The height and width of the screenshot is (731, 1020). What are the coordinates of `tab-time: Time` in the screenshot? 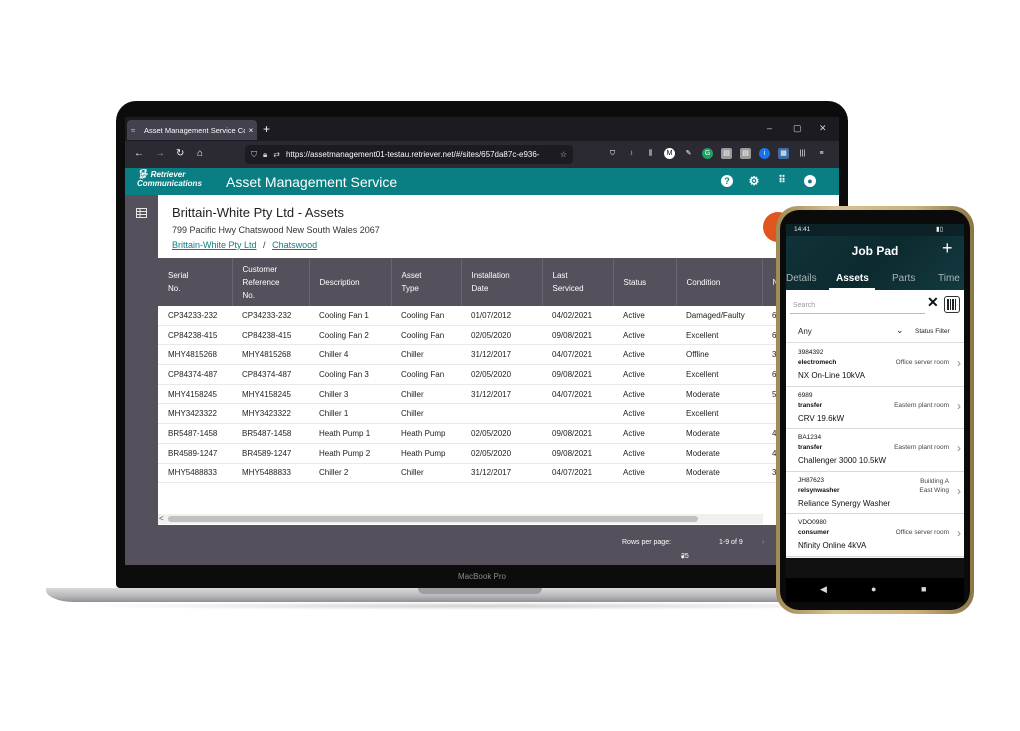 It's located at (949, 278).